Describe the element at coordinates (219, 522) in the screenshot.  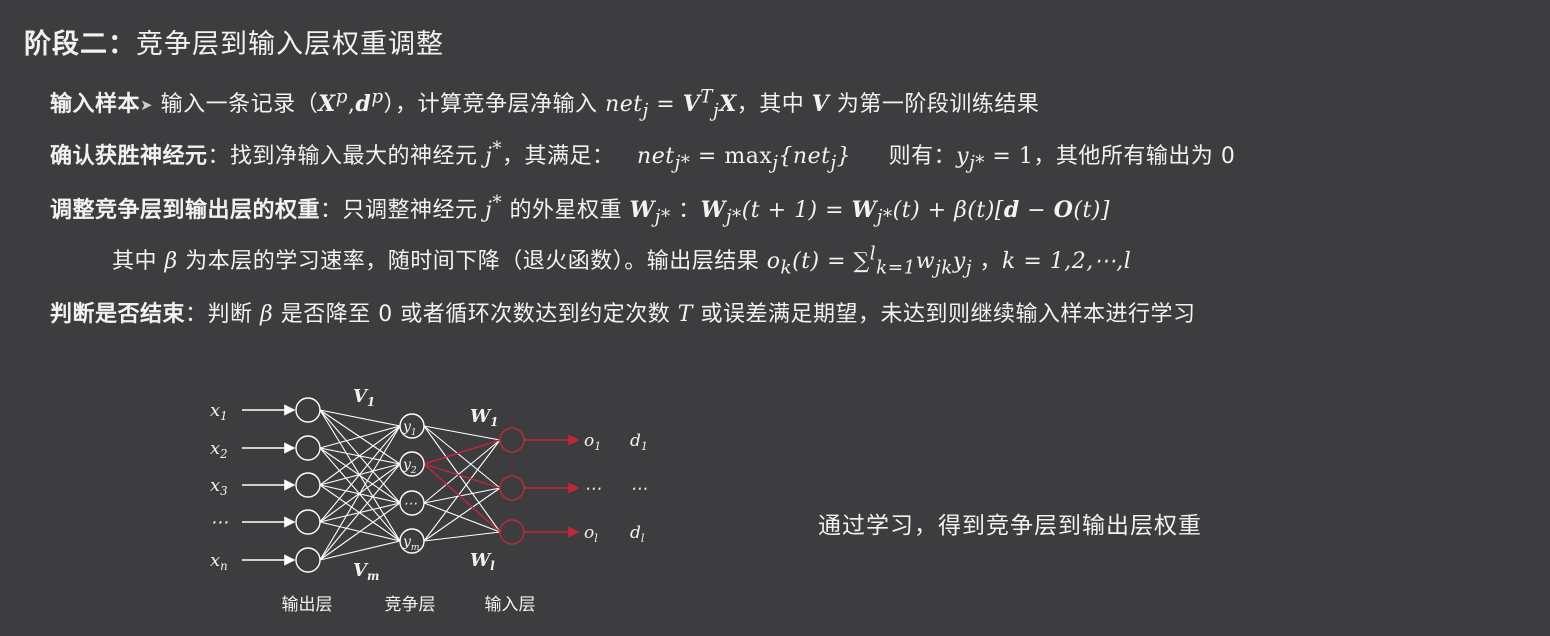
I see `input-label: ⋯` at that location.